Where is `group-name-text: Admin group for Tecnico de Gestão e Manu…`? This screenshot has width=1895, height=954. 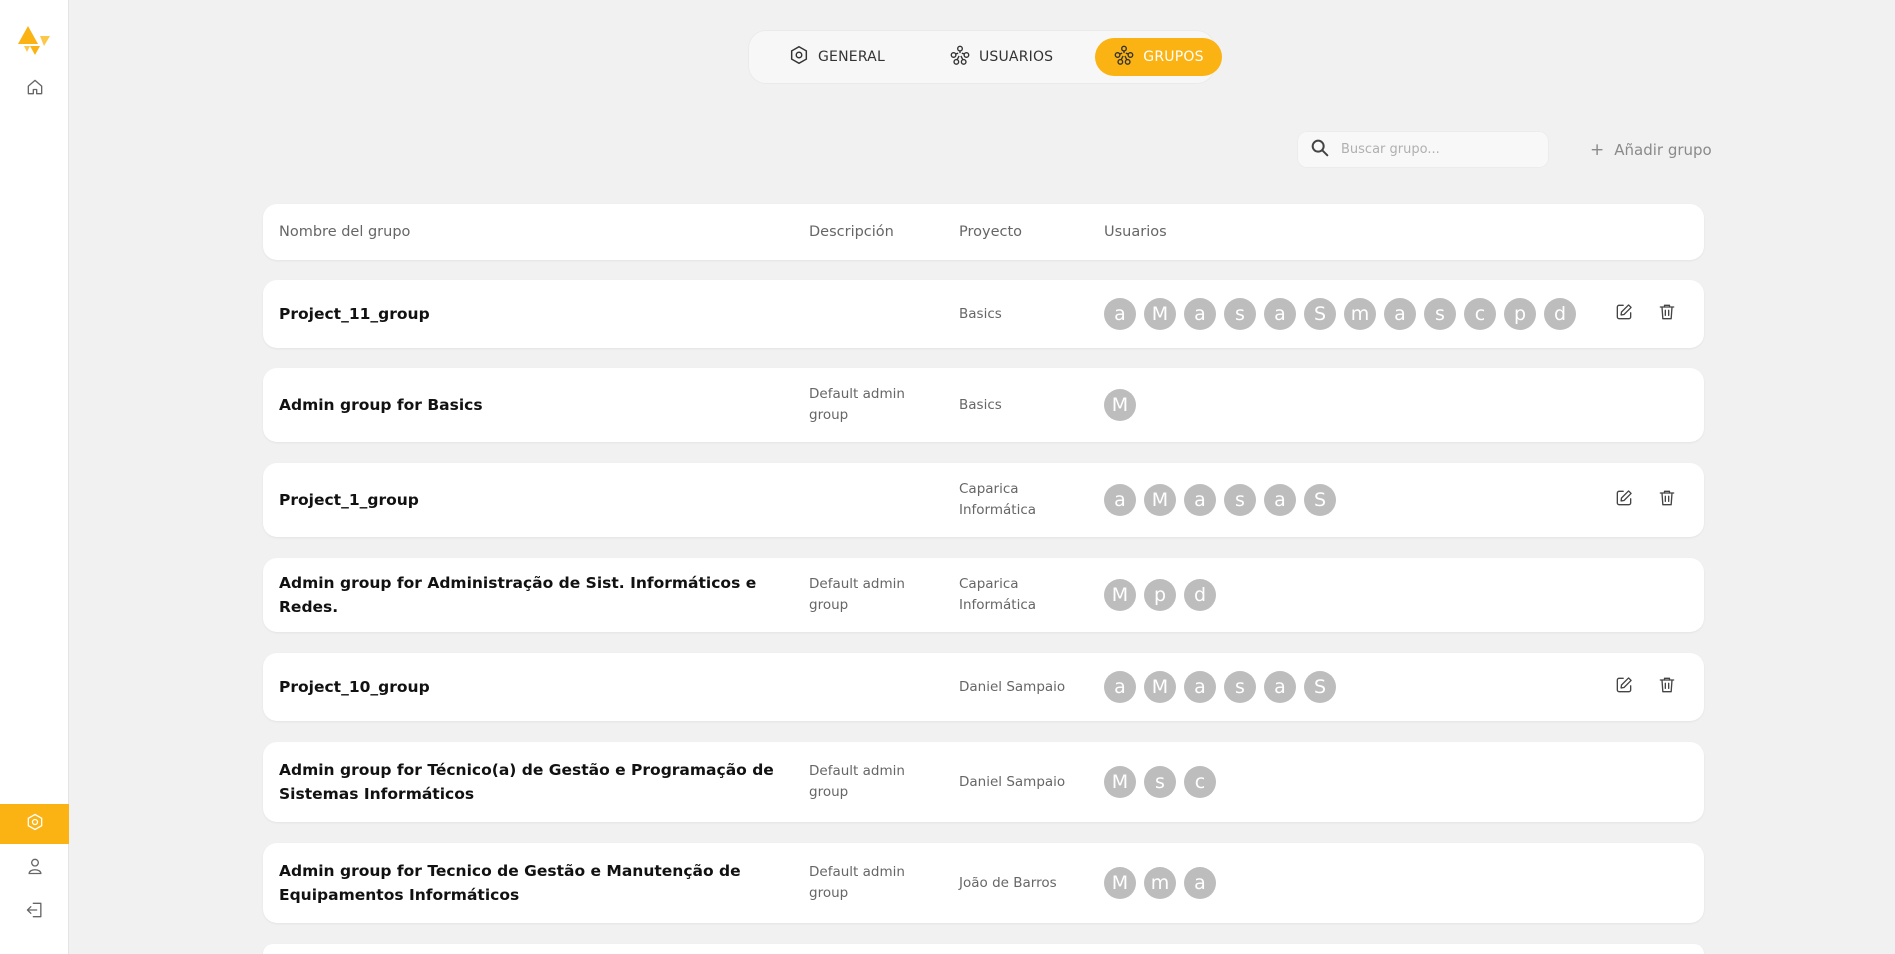
group-name-text: Admin group for Tecnico de Gestão e Manu… is located at coordinates (510, 883).